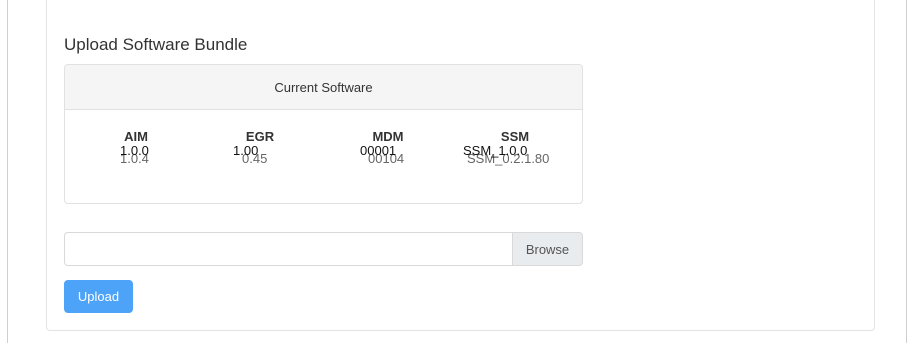 This screenshot has width=916, height=343. Describe the element at coordinates (98, 296) in the screenshot. I see `upload-button: Upload` at that location.